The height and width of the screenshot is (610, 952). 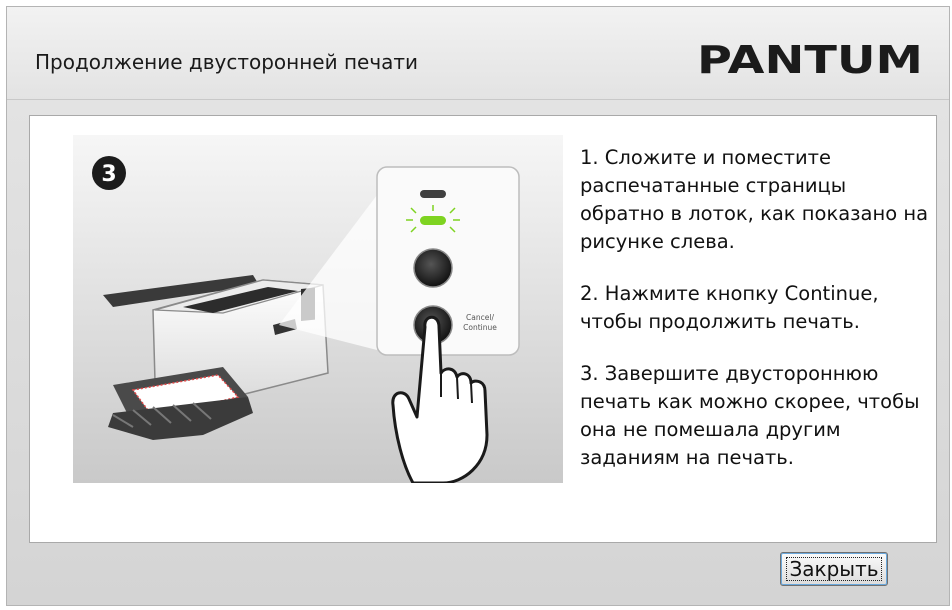 I want to click on button-label-line1: Cancel/, so click(x=480, y=317).